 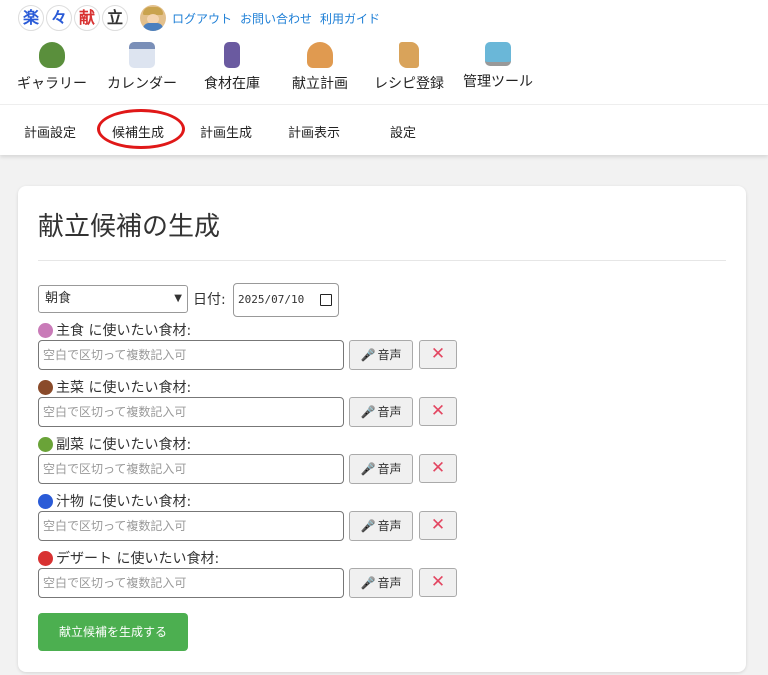 I want to click on side-dish-label: 副菜 に使いたい食材:, so click(x=114, y=444).